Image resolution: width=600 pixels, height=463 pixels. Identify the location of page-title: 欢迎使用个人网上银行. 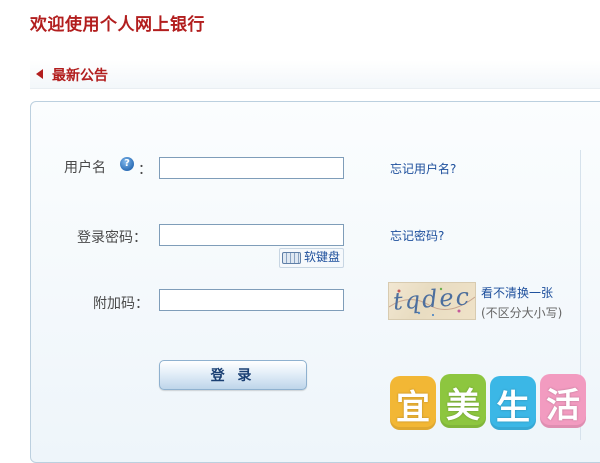
(117, 25).